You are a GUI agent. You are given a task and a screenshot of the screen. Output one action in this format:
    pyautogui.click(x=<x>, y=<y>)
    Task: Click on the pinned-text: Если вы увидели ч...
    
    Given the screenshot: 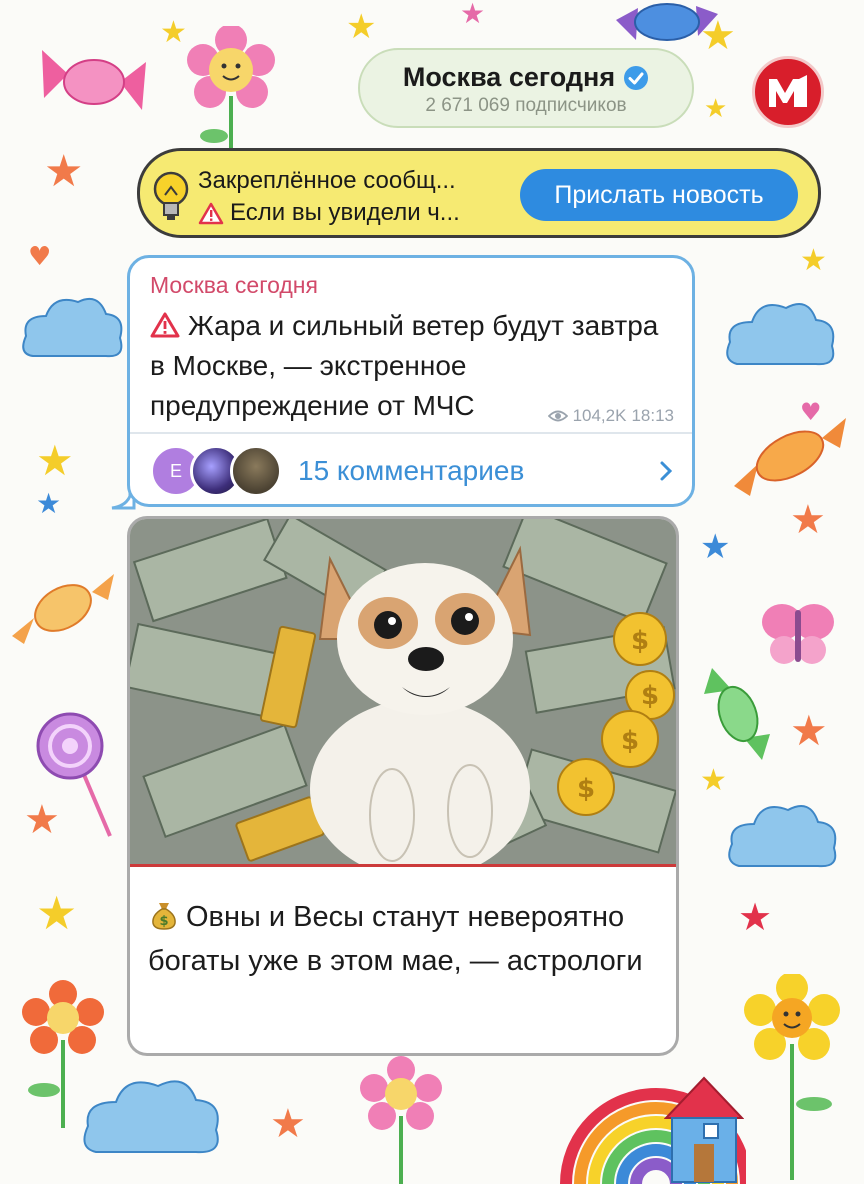 What is the action you would take?
    pyautogui.click(x=345, y=212)
    